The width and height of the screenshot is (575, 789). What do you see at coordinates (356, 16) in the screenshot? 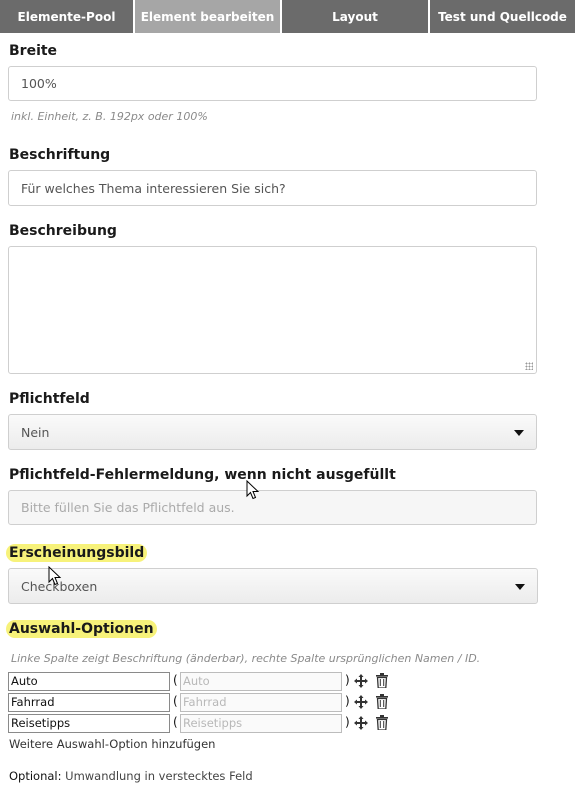
I see `tab-layout: Layout` at bounding box center [356, 16].